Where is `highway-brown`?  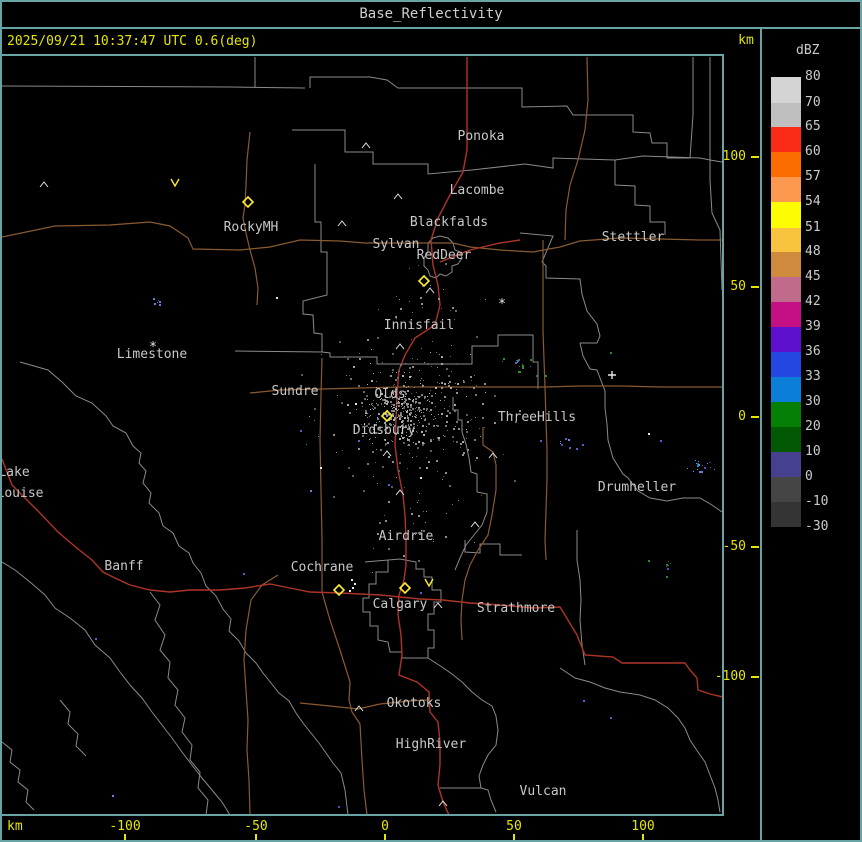 highway-brown is located at coordinates (545, 400).